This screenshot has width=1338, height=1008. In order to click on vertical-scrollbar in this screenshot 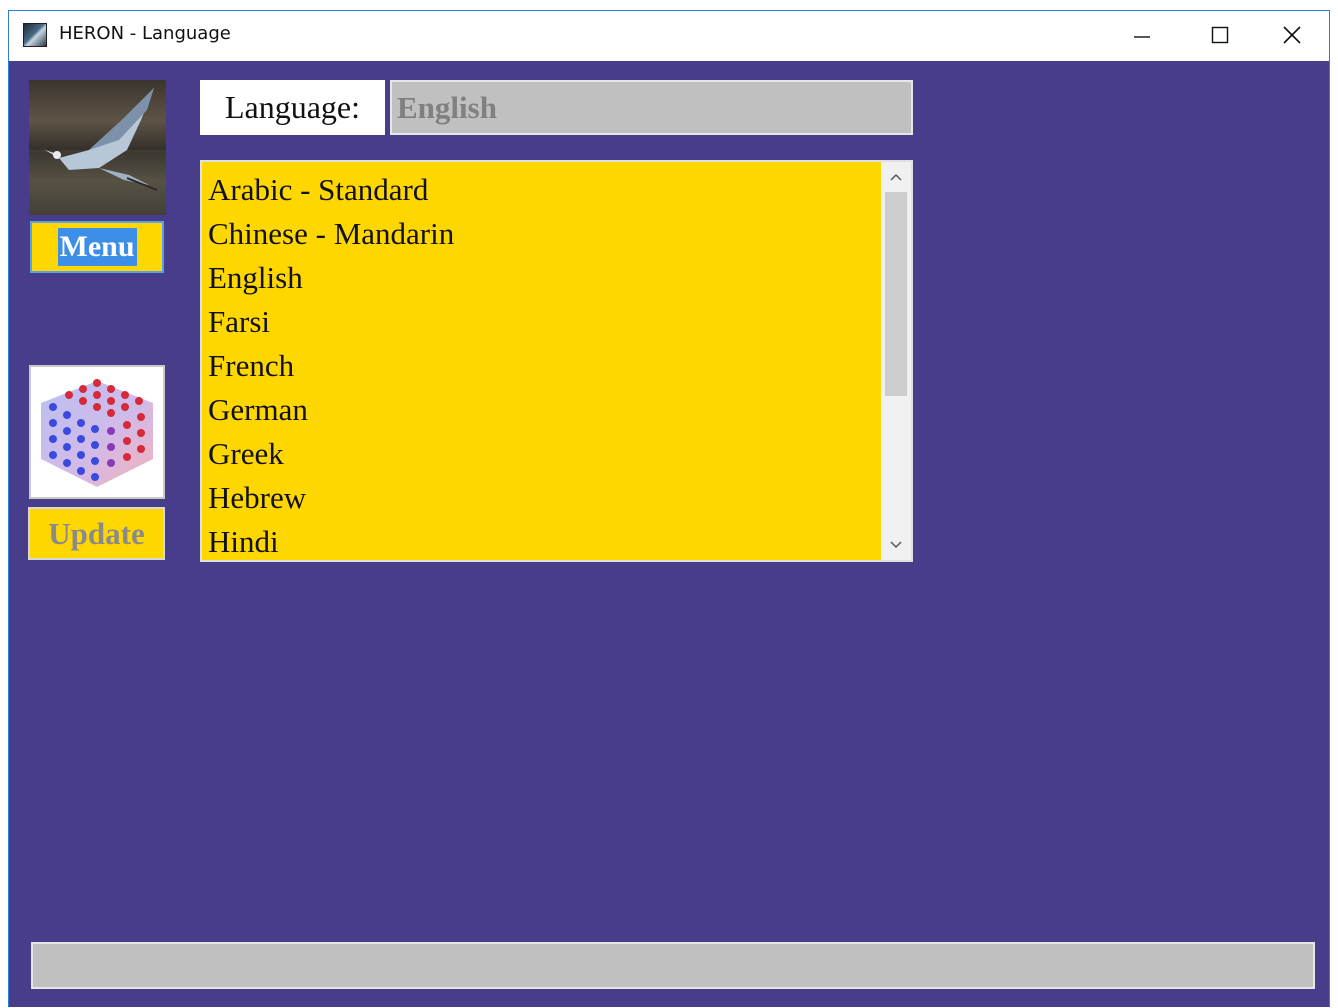, I will do `click(896, 361)`.